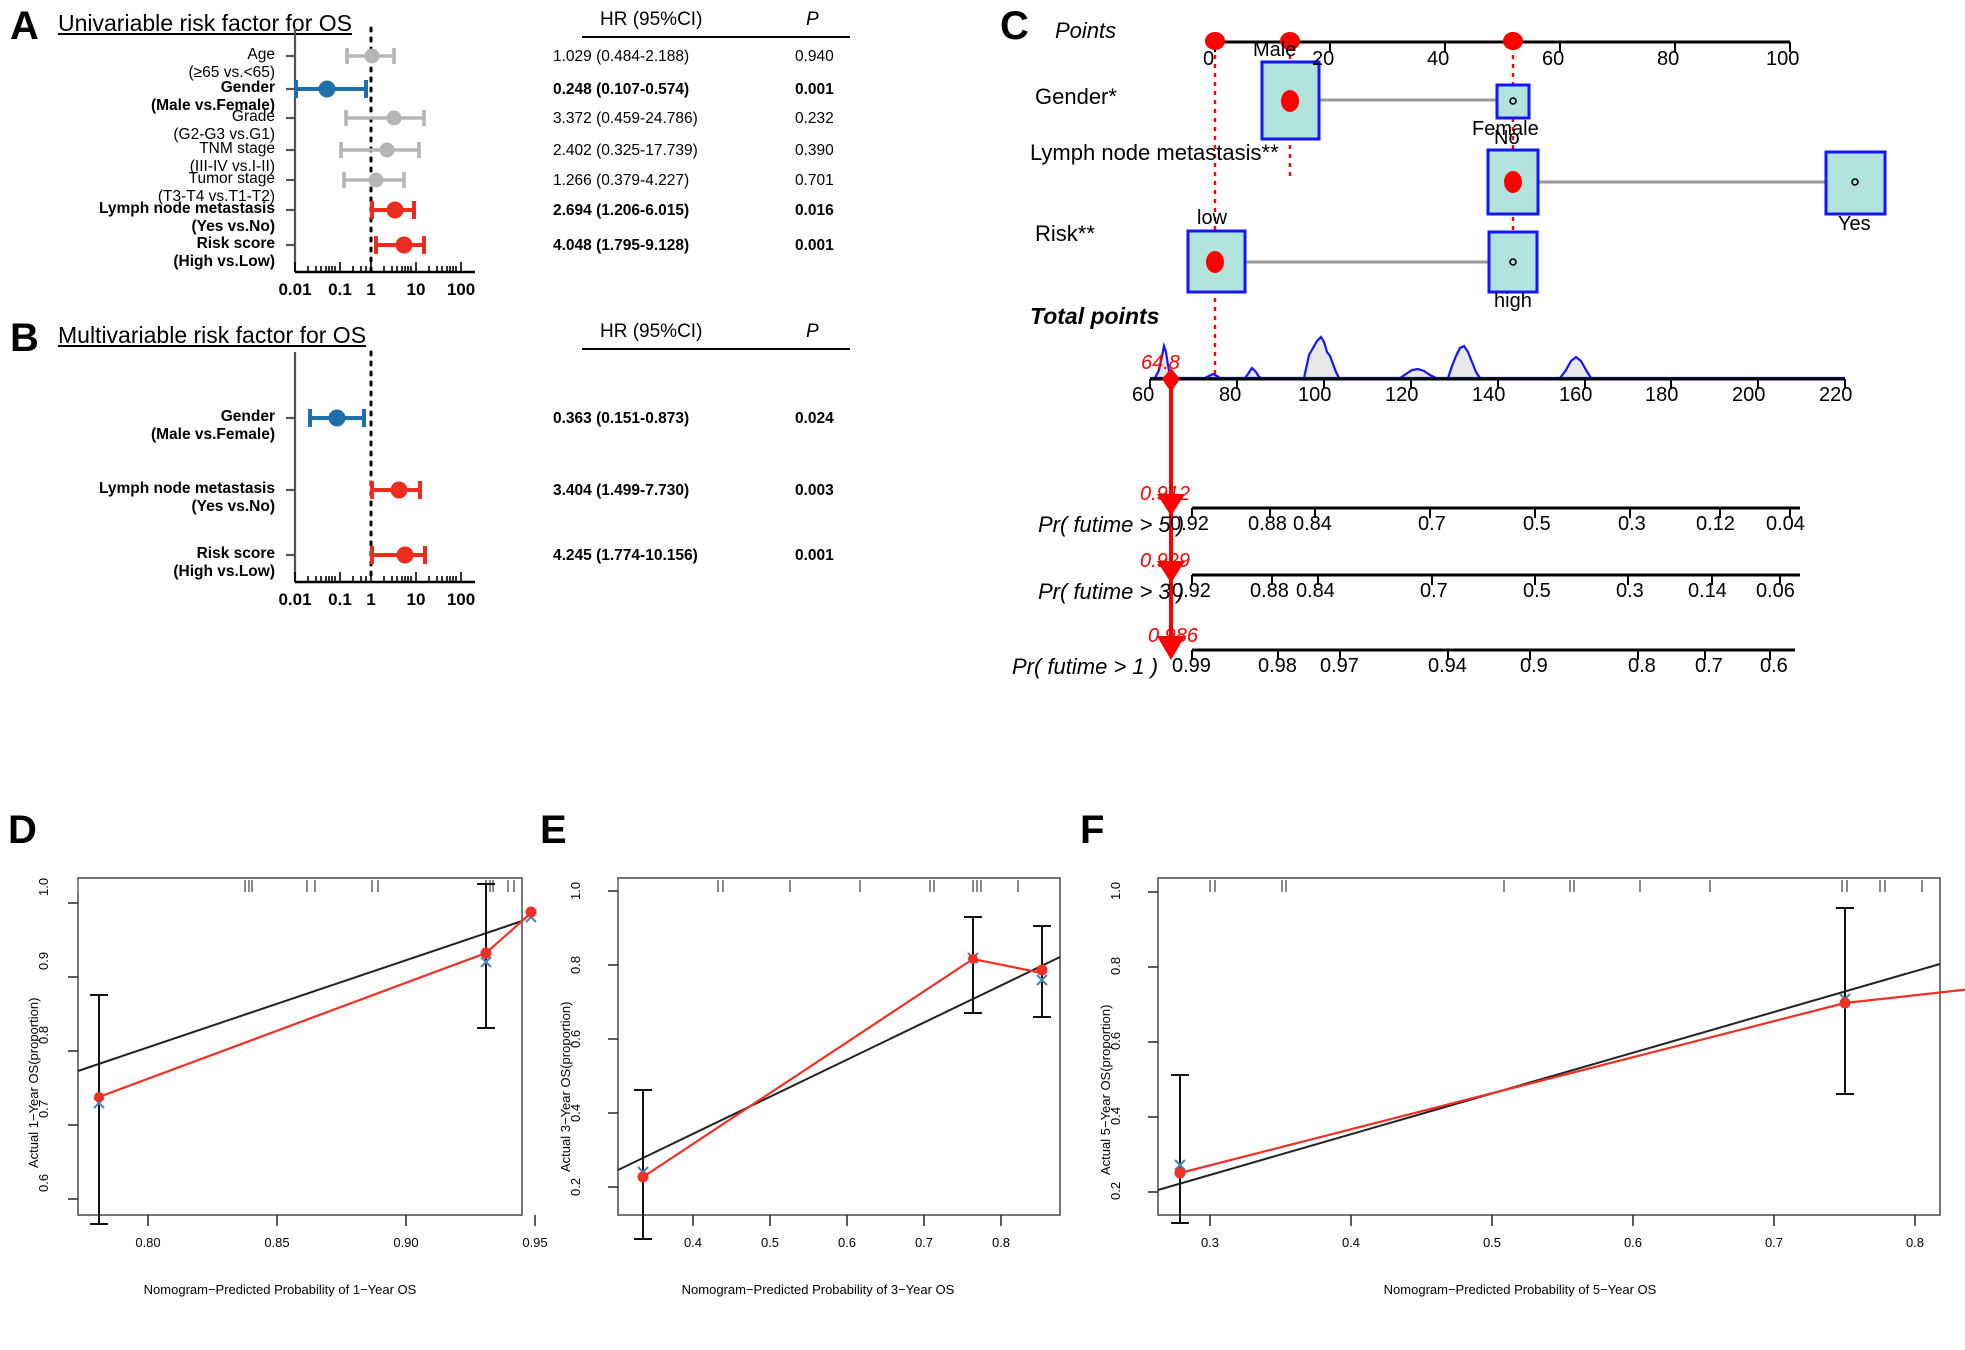 The width and height of the screenshot is (1965, 1350). Describe the element at coordinates (1315, 591) in the screenshot. I see `nomogram-pr3-tick: 0.84` at that location.